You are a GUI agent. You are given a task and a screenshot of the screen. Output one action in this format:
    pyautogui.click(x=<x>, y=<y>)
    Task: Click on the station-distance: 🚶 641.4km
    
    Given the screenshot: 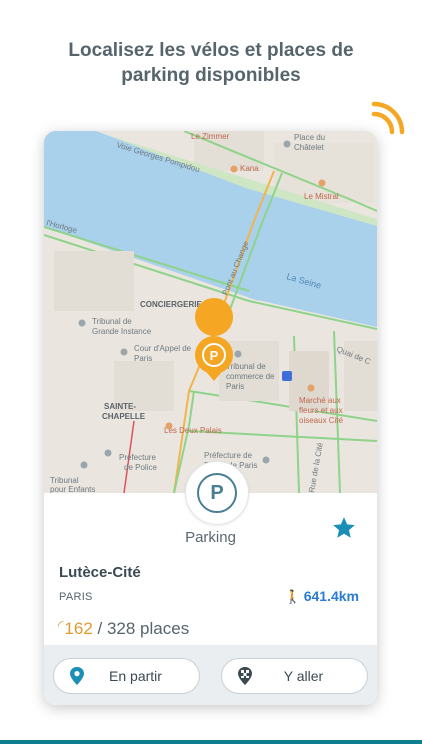 What is the action you would take?
    pyautogui.click(x=322, y=596)
    